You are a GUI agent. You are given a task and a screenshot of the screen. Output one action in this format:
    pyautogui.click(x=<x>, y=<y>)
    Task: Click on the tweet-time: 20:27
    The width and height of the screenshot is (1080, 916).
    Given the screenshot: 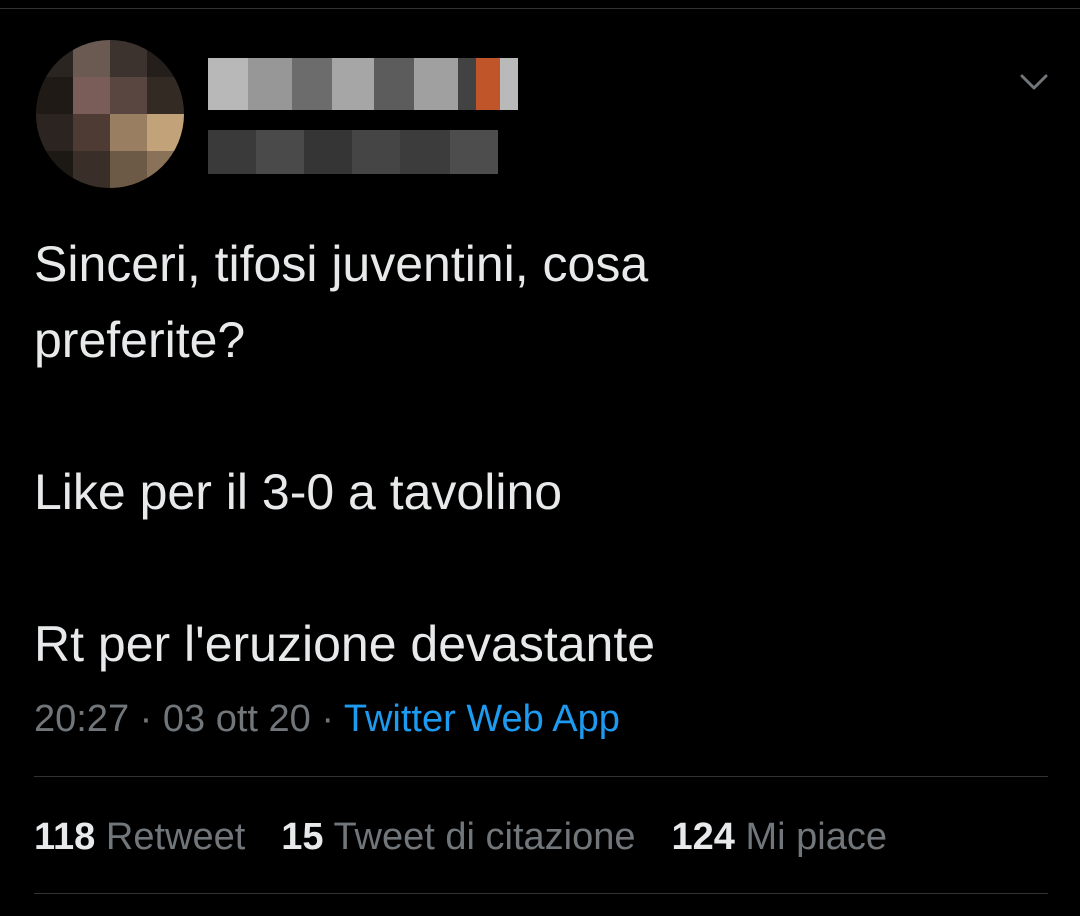 What is the action you would take?
    pyautogui.click(x=81, y=719)
    